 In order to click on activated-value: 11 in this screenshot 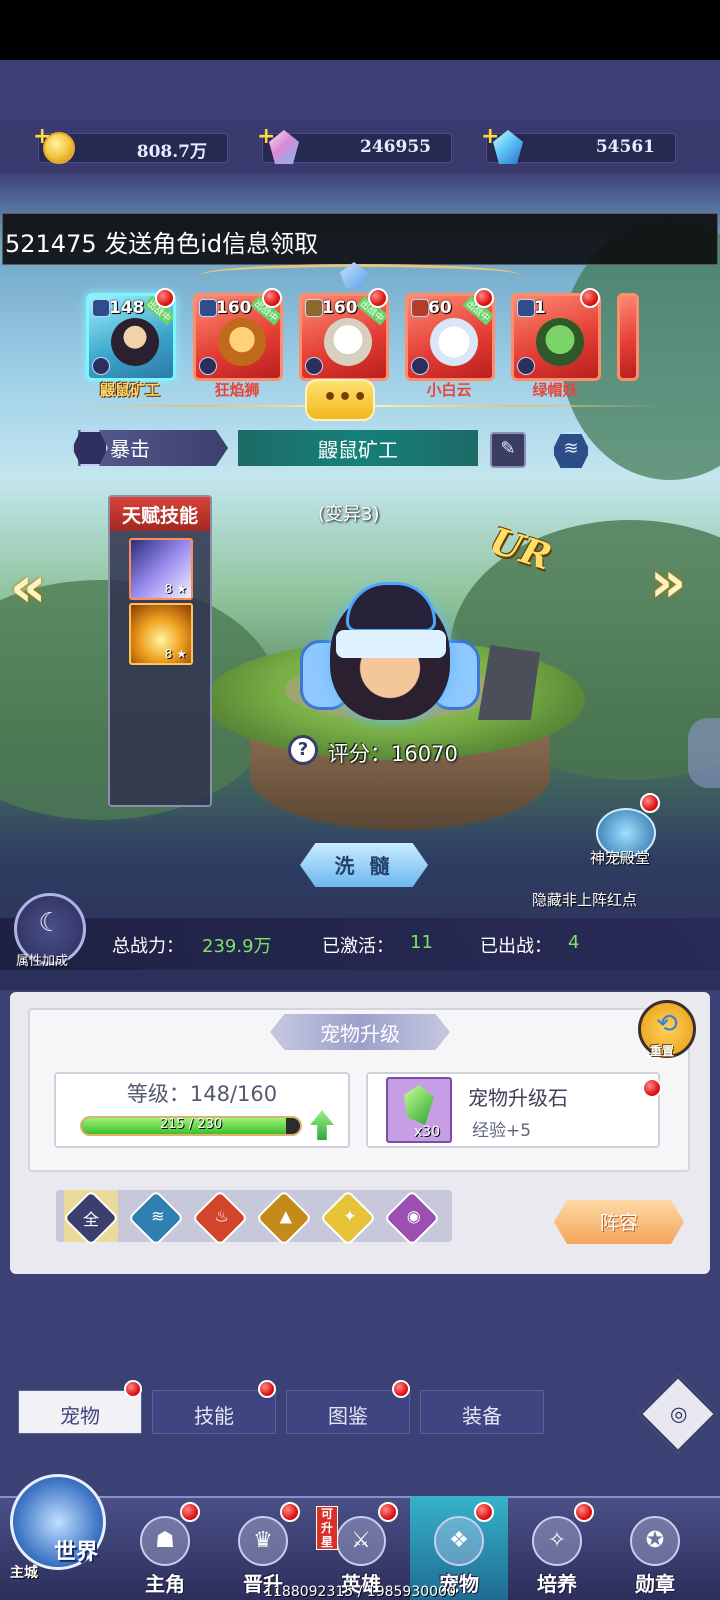, I will do `click(421, 942)`.